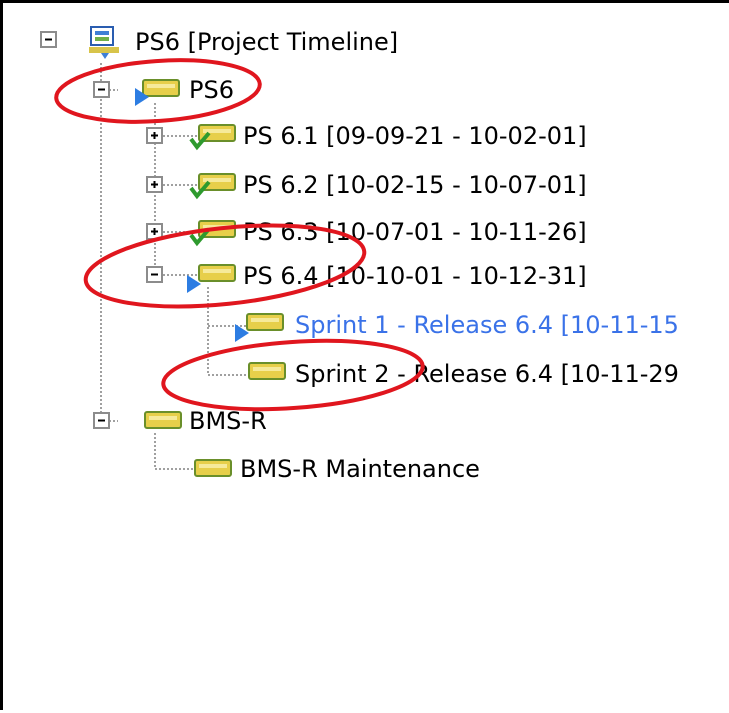  I want to click on tree-item-ps61: PS 6.1 [09-09-21 - 10-02-01], so click(415, 136).